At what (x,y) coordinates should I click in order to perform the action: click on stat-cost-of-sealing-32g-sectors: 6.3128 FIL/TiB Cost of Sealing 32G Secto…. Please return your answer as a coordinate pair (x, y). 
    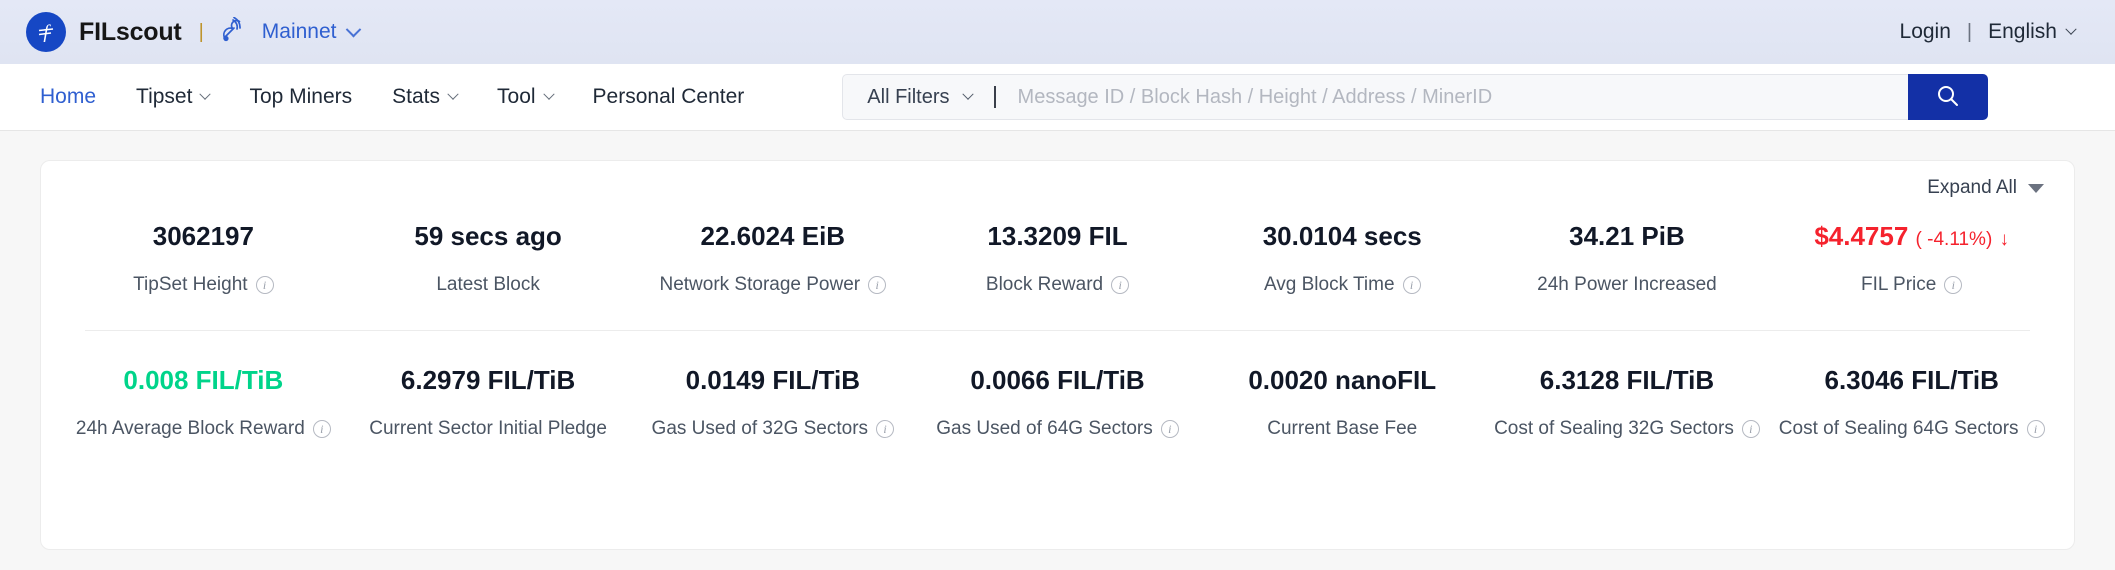
    Looking at the image, I should click on (1627, 402).